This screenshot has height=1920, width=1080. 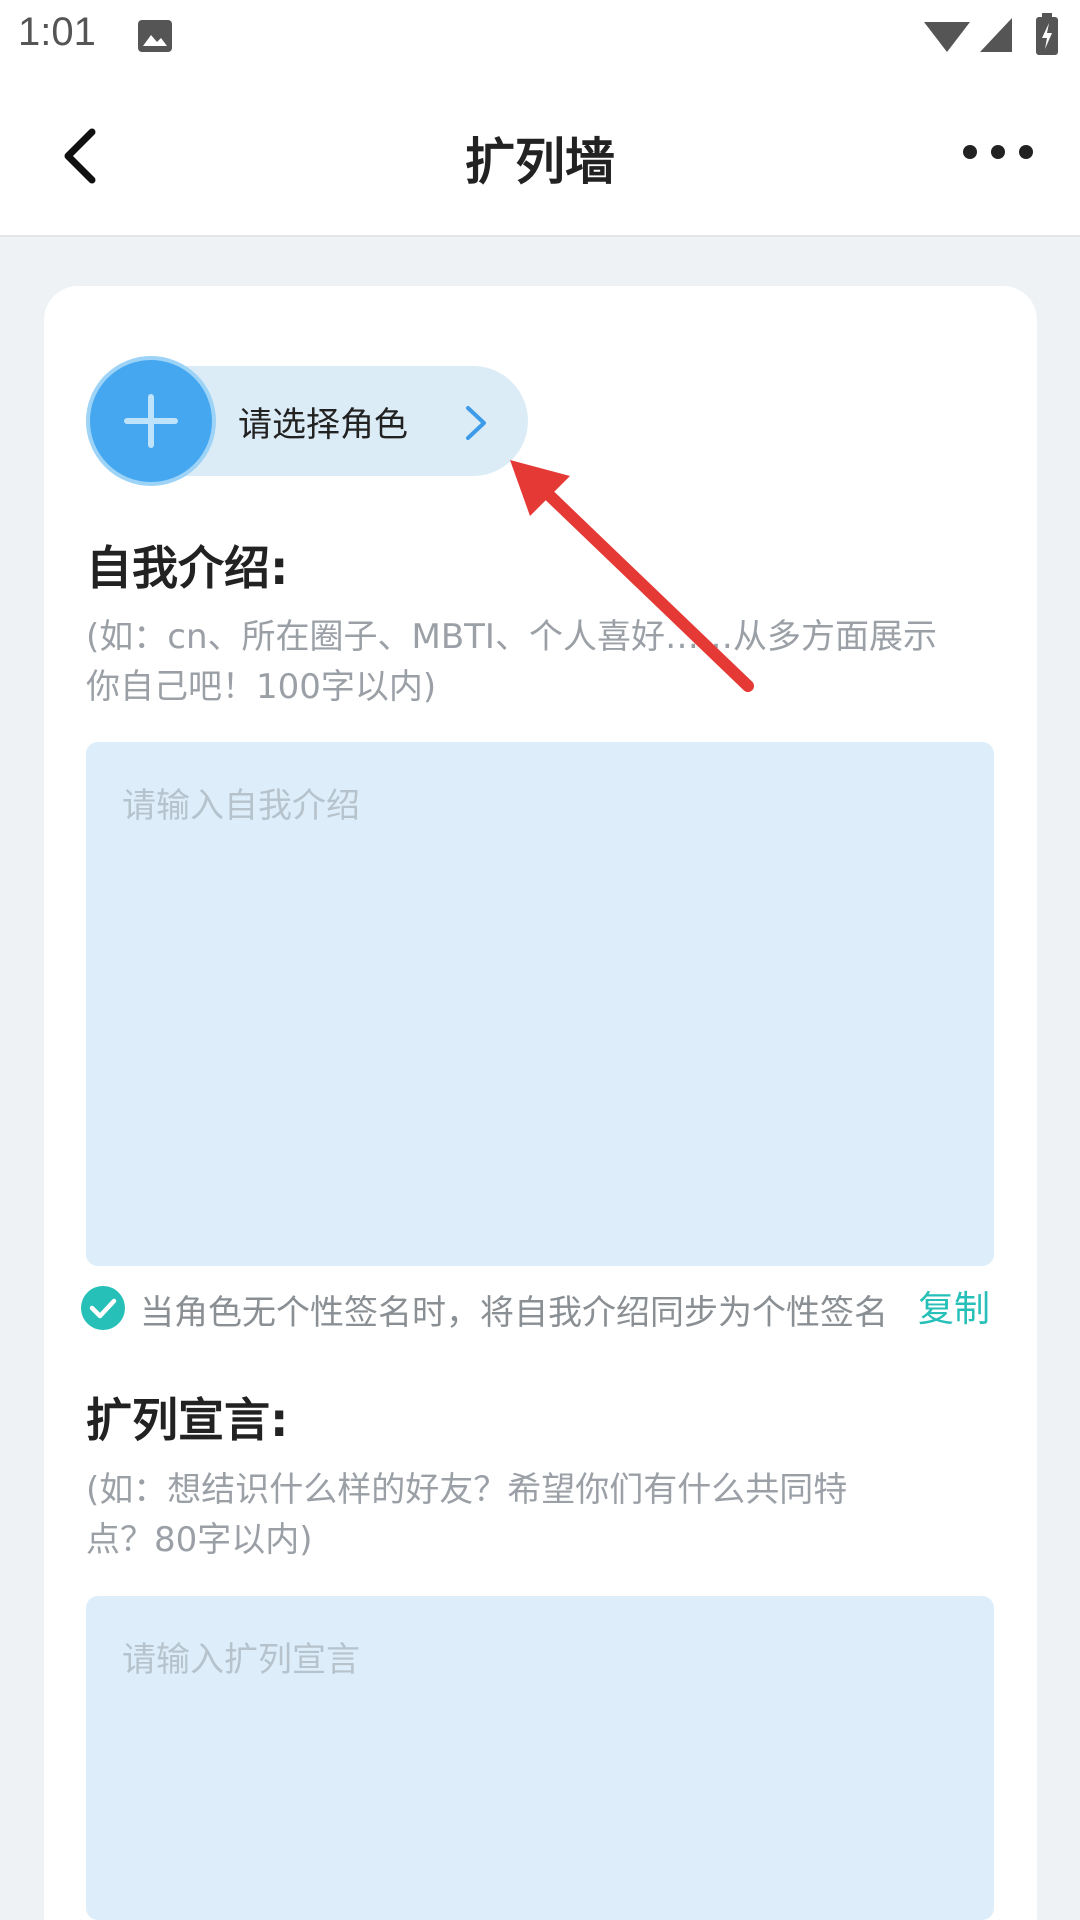 I want to click on declaration-textarea: 请输入扩列宣言, so click(x=540, y=1758).